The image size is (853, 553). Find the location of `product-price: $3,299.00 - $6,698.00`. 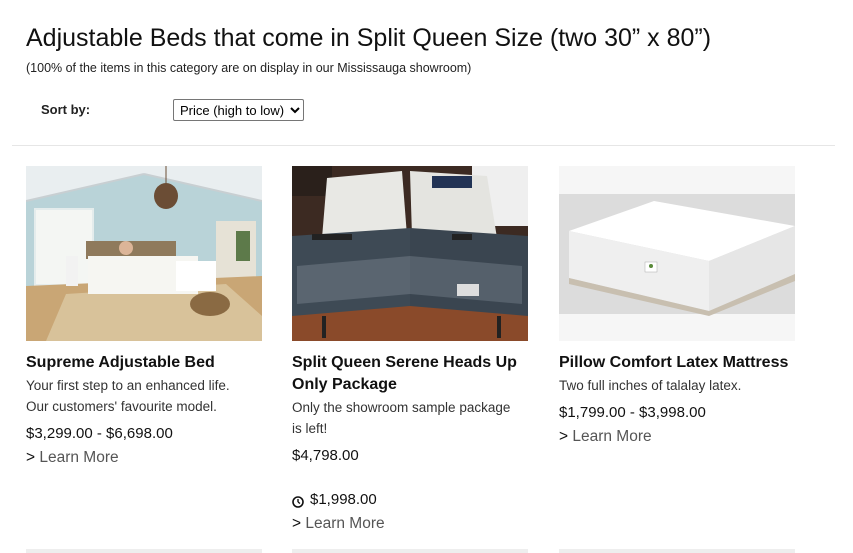

product-price: $3,299.00 - $6,698.00 is located at coordinates (99, 433).